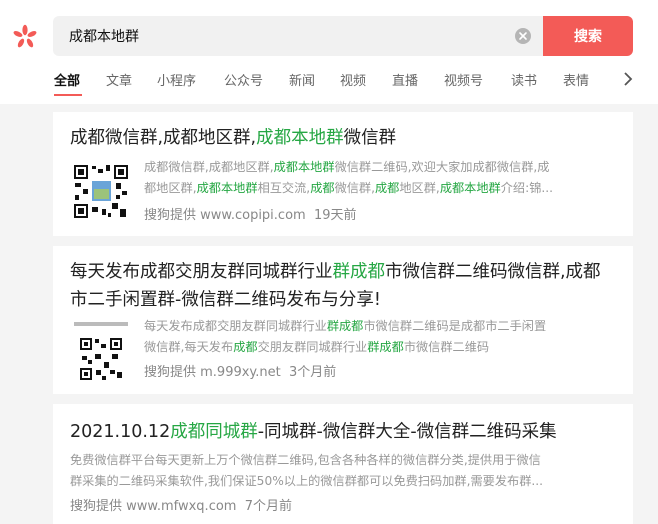  What do you see at coordinates (201, 272) in the screenshot?
I see `title-text: 每天发布成都交朋友群同城群行业` at bounding box center [201, 272].